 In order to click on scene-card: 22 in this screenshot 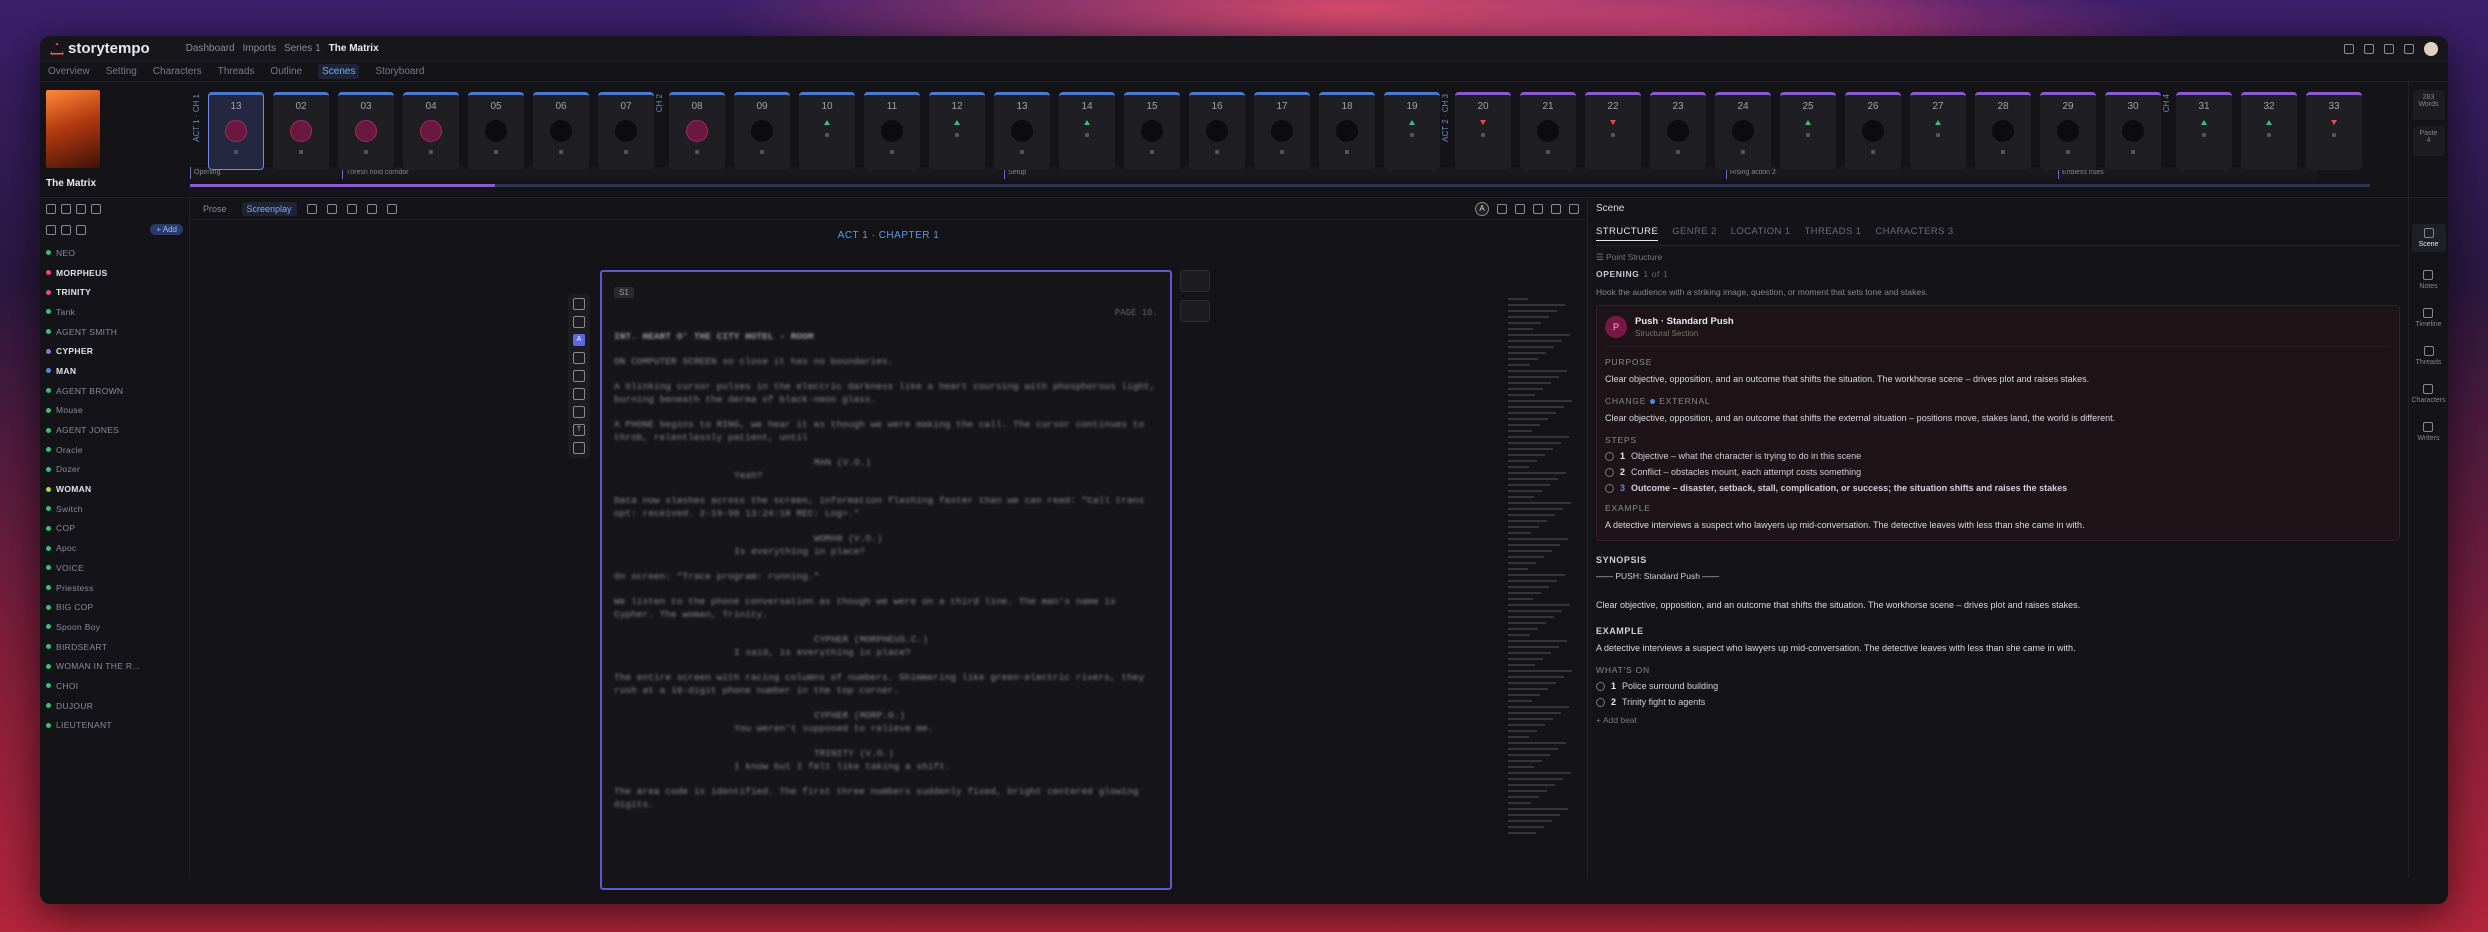, I will do `click(1613, 131)`.